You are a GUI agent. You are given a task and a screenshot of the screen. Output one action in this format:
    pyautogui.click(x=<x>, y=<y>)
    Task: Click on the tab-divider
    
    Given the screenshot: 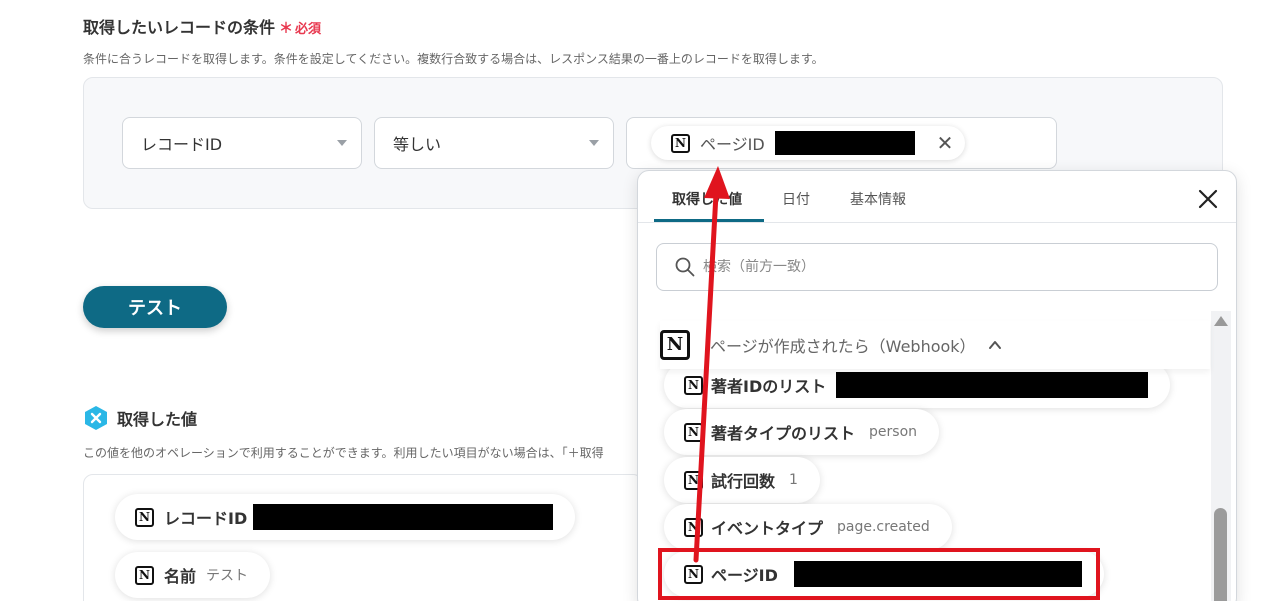 What is the action you would take?
    pyautogui.click(x=937, y=222)
    